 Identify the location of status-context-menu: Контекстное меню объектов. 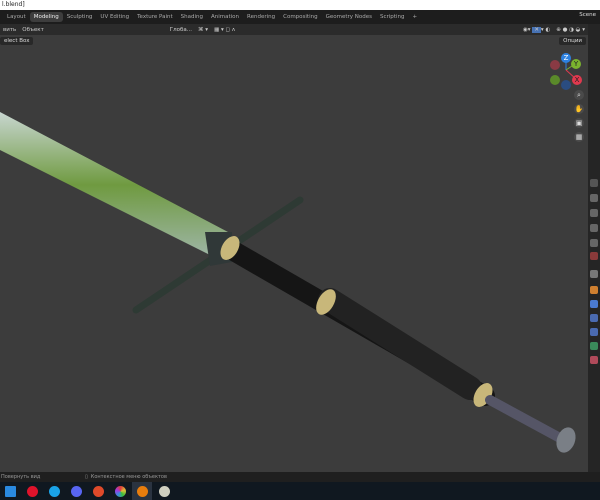
(128, 477).